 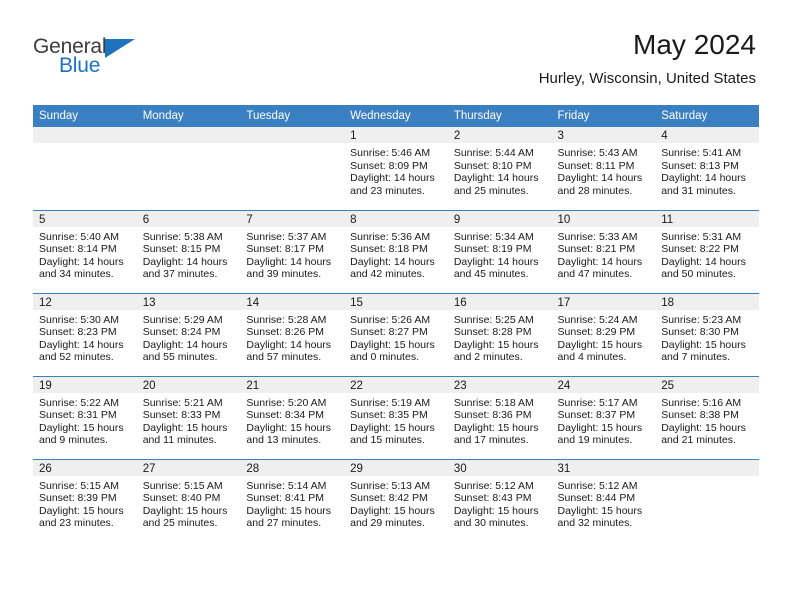 What do you see at coordinates (284, 440) in the screenshot?
I see `daylight-text-cont: and 13 minutes.` at bounding box center [284, 440].